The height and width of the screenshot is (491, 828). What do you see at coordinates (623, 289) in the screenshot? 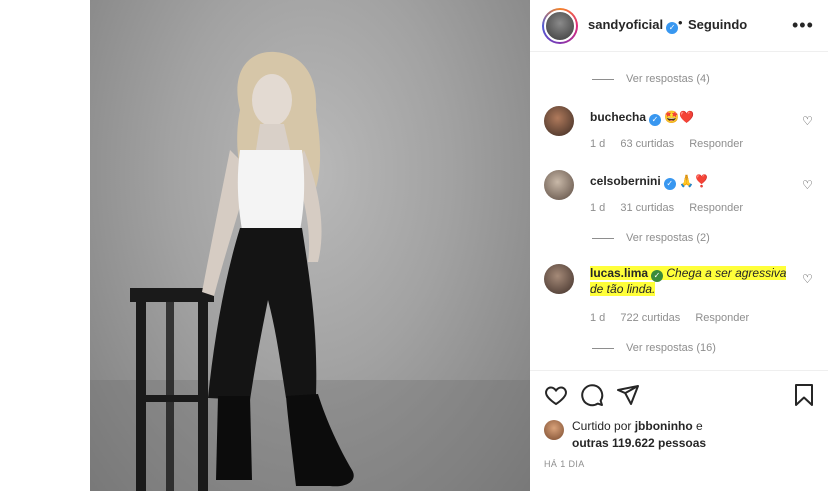
I see `comment-text-line2: de tão linda.` at bounding box center [623, 289].